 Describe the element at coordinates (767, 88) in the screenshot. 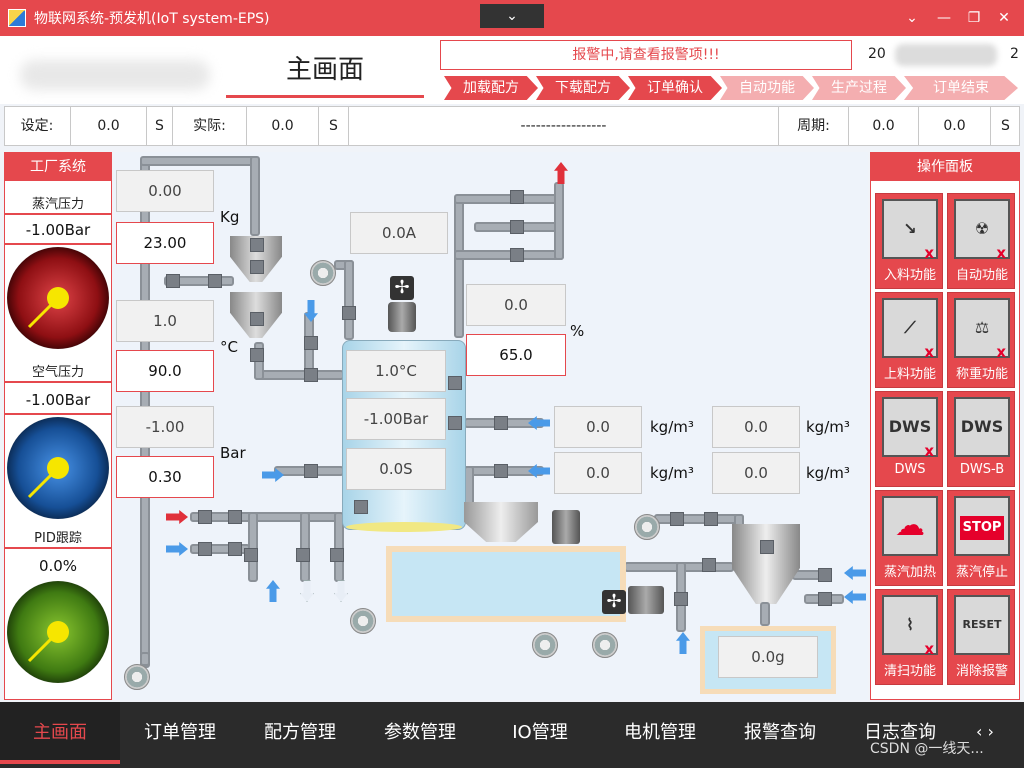

I see `step-auto-function: 自动功能` at that location.